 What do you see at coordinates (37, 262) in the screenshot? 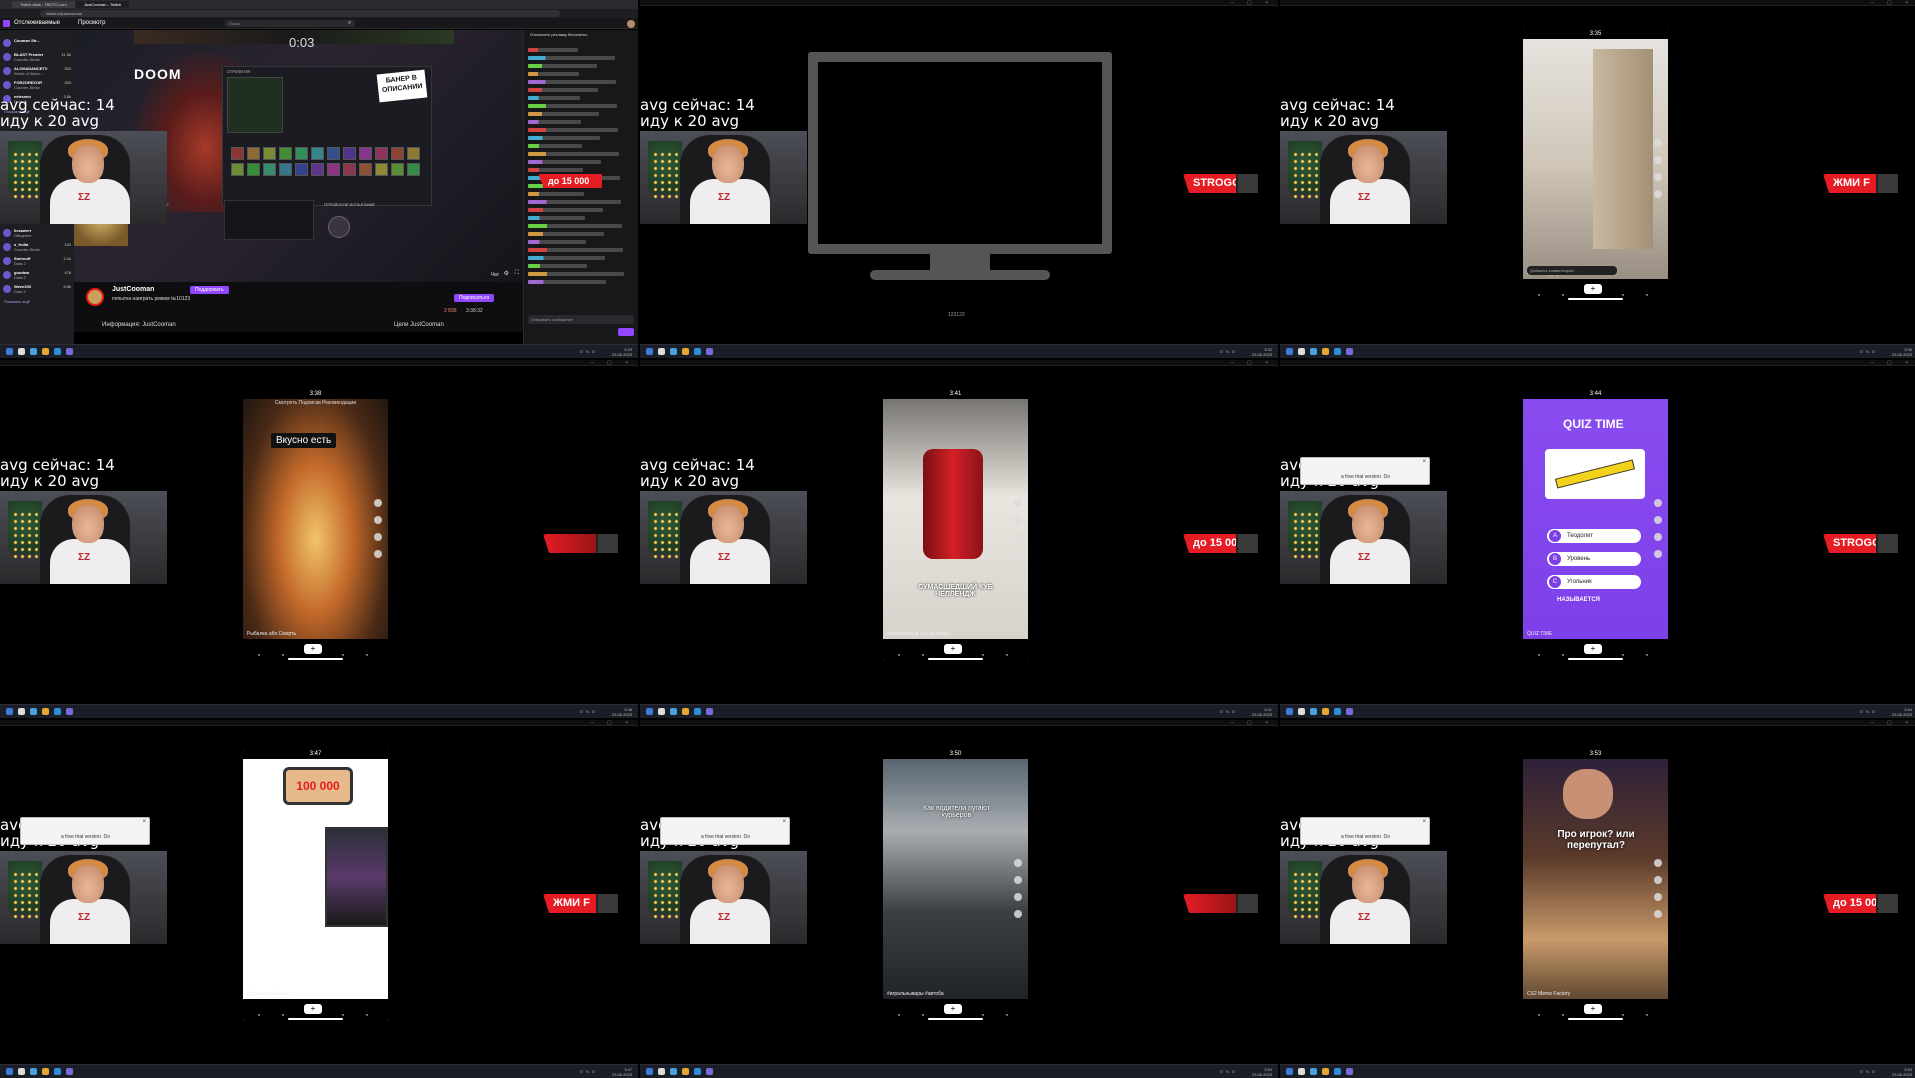
I see `sidebar-channel: Smirnoff Dota 2 2.1k` at bounding box center [37, 262].